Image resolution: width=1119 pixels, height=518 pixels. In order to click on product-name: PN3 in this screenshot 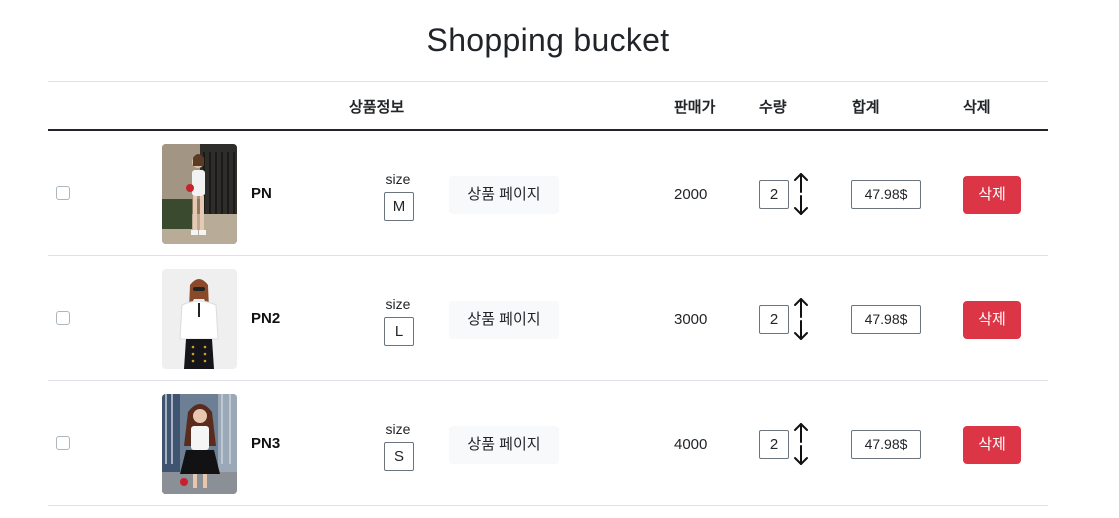, I will do `click(266, 443)`.